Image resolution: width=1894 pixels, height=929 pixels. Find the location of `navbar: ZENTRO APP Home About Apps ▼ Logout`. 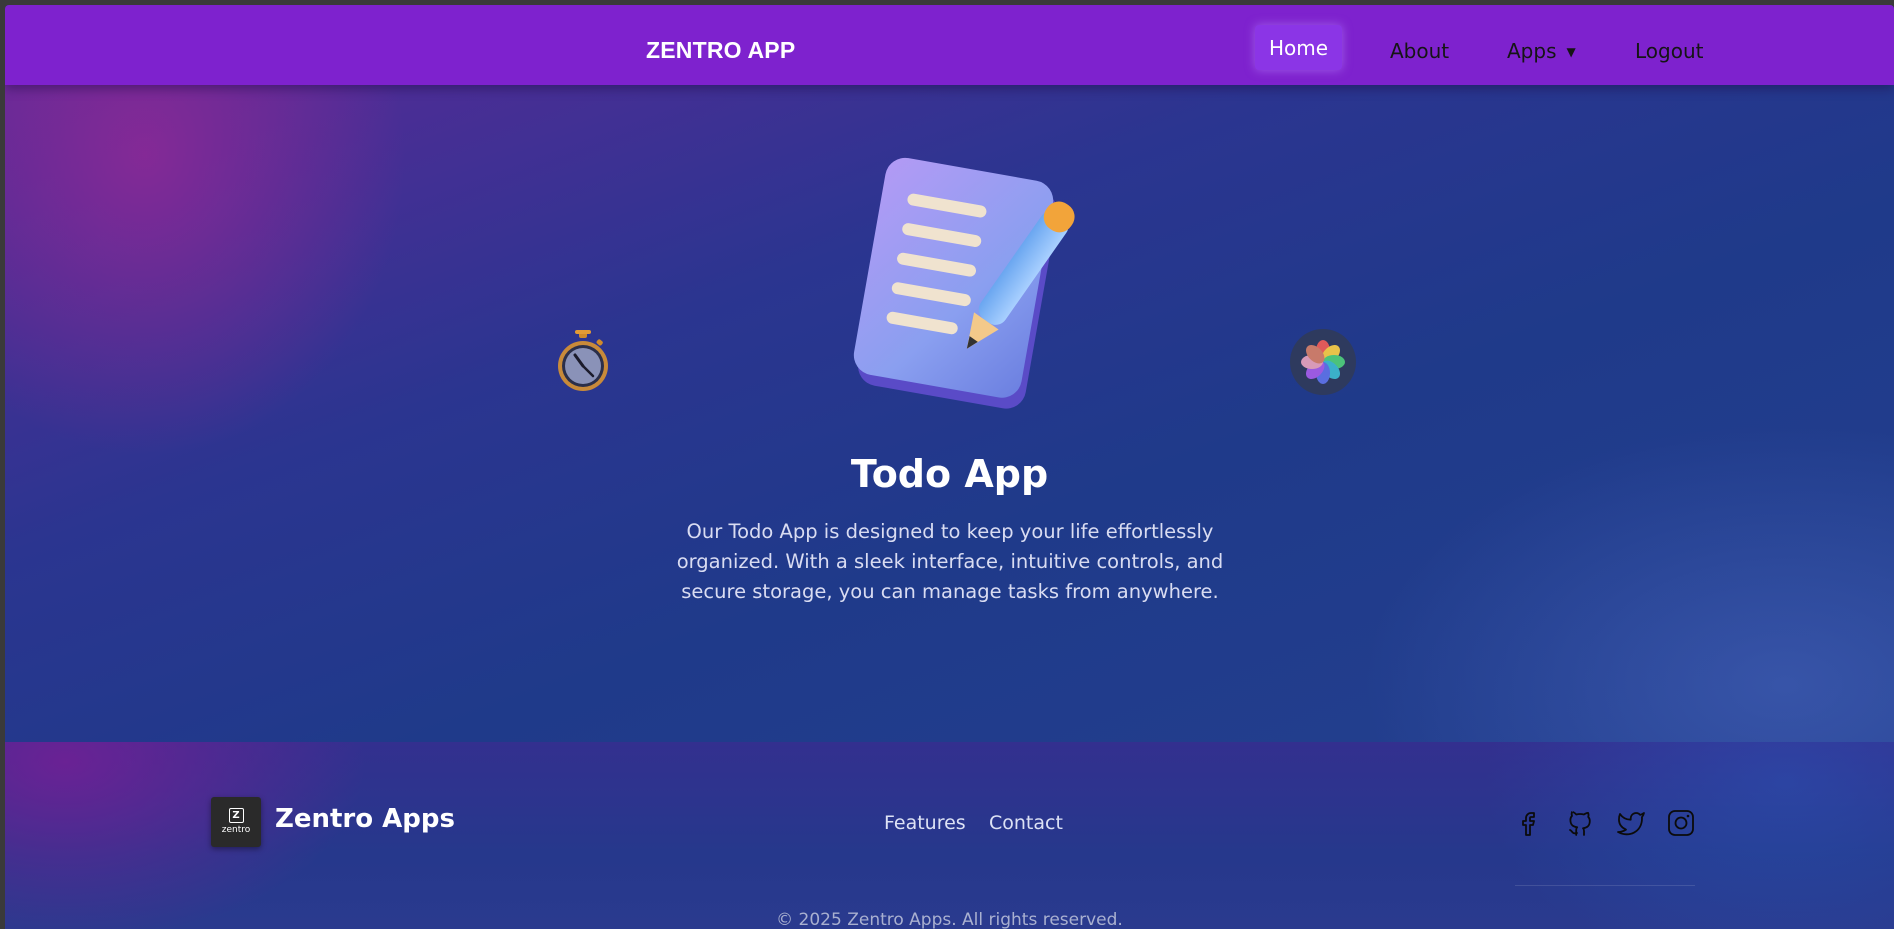

navbar: ZENTRO APP Home About Apps ▼ Logout is located at coordinates (949, 45).